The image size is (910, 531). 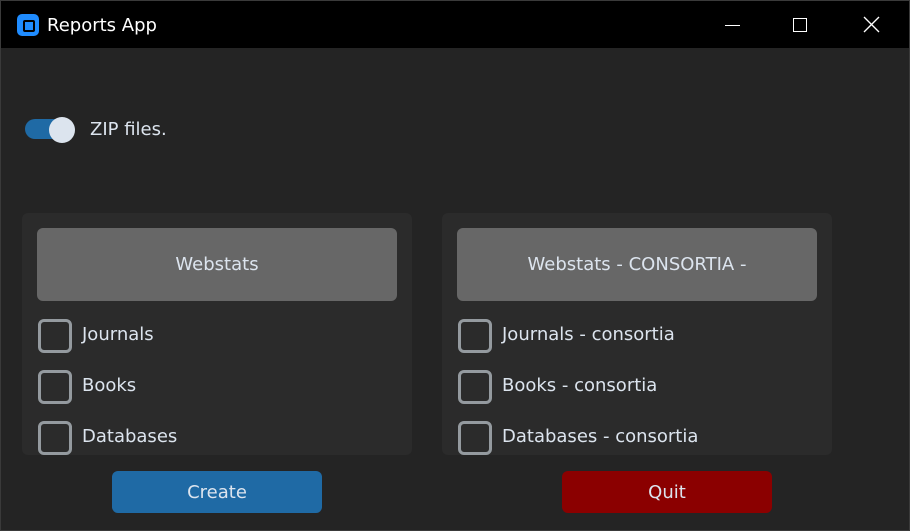 I want to click on checkbox-journals: Journals, so click(x=217, y=336).